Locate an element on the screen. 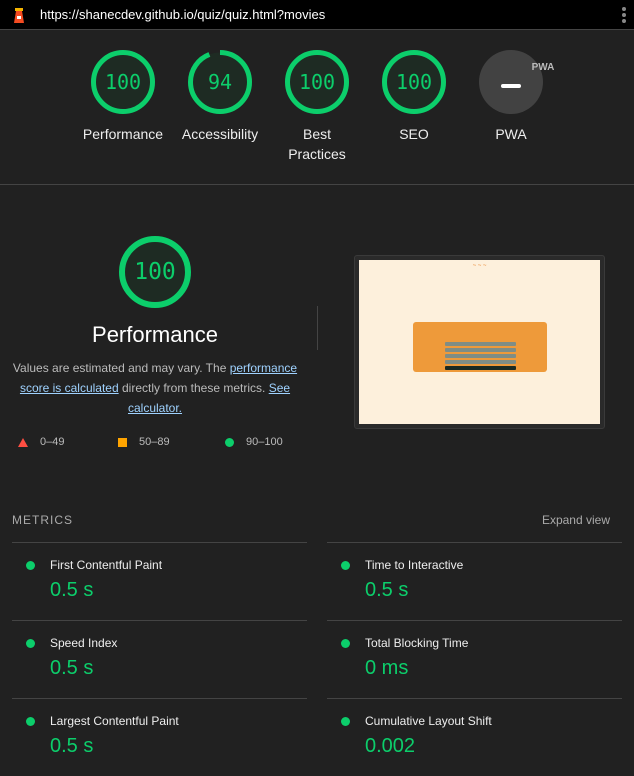 This screenshot has height=776, width=634. final-screenshot: ~ ~ ~ is located at coordinates (479, 342).